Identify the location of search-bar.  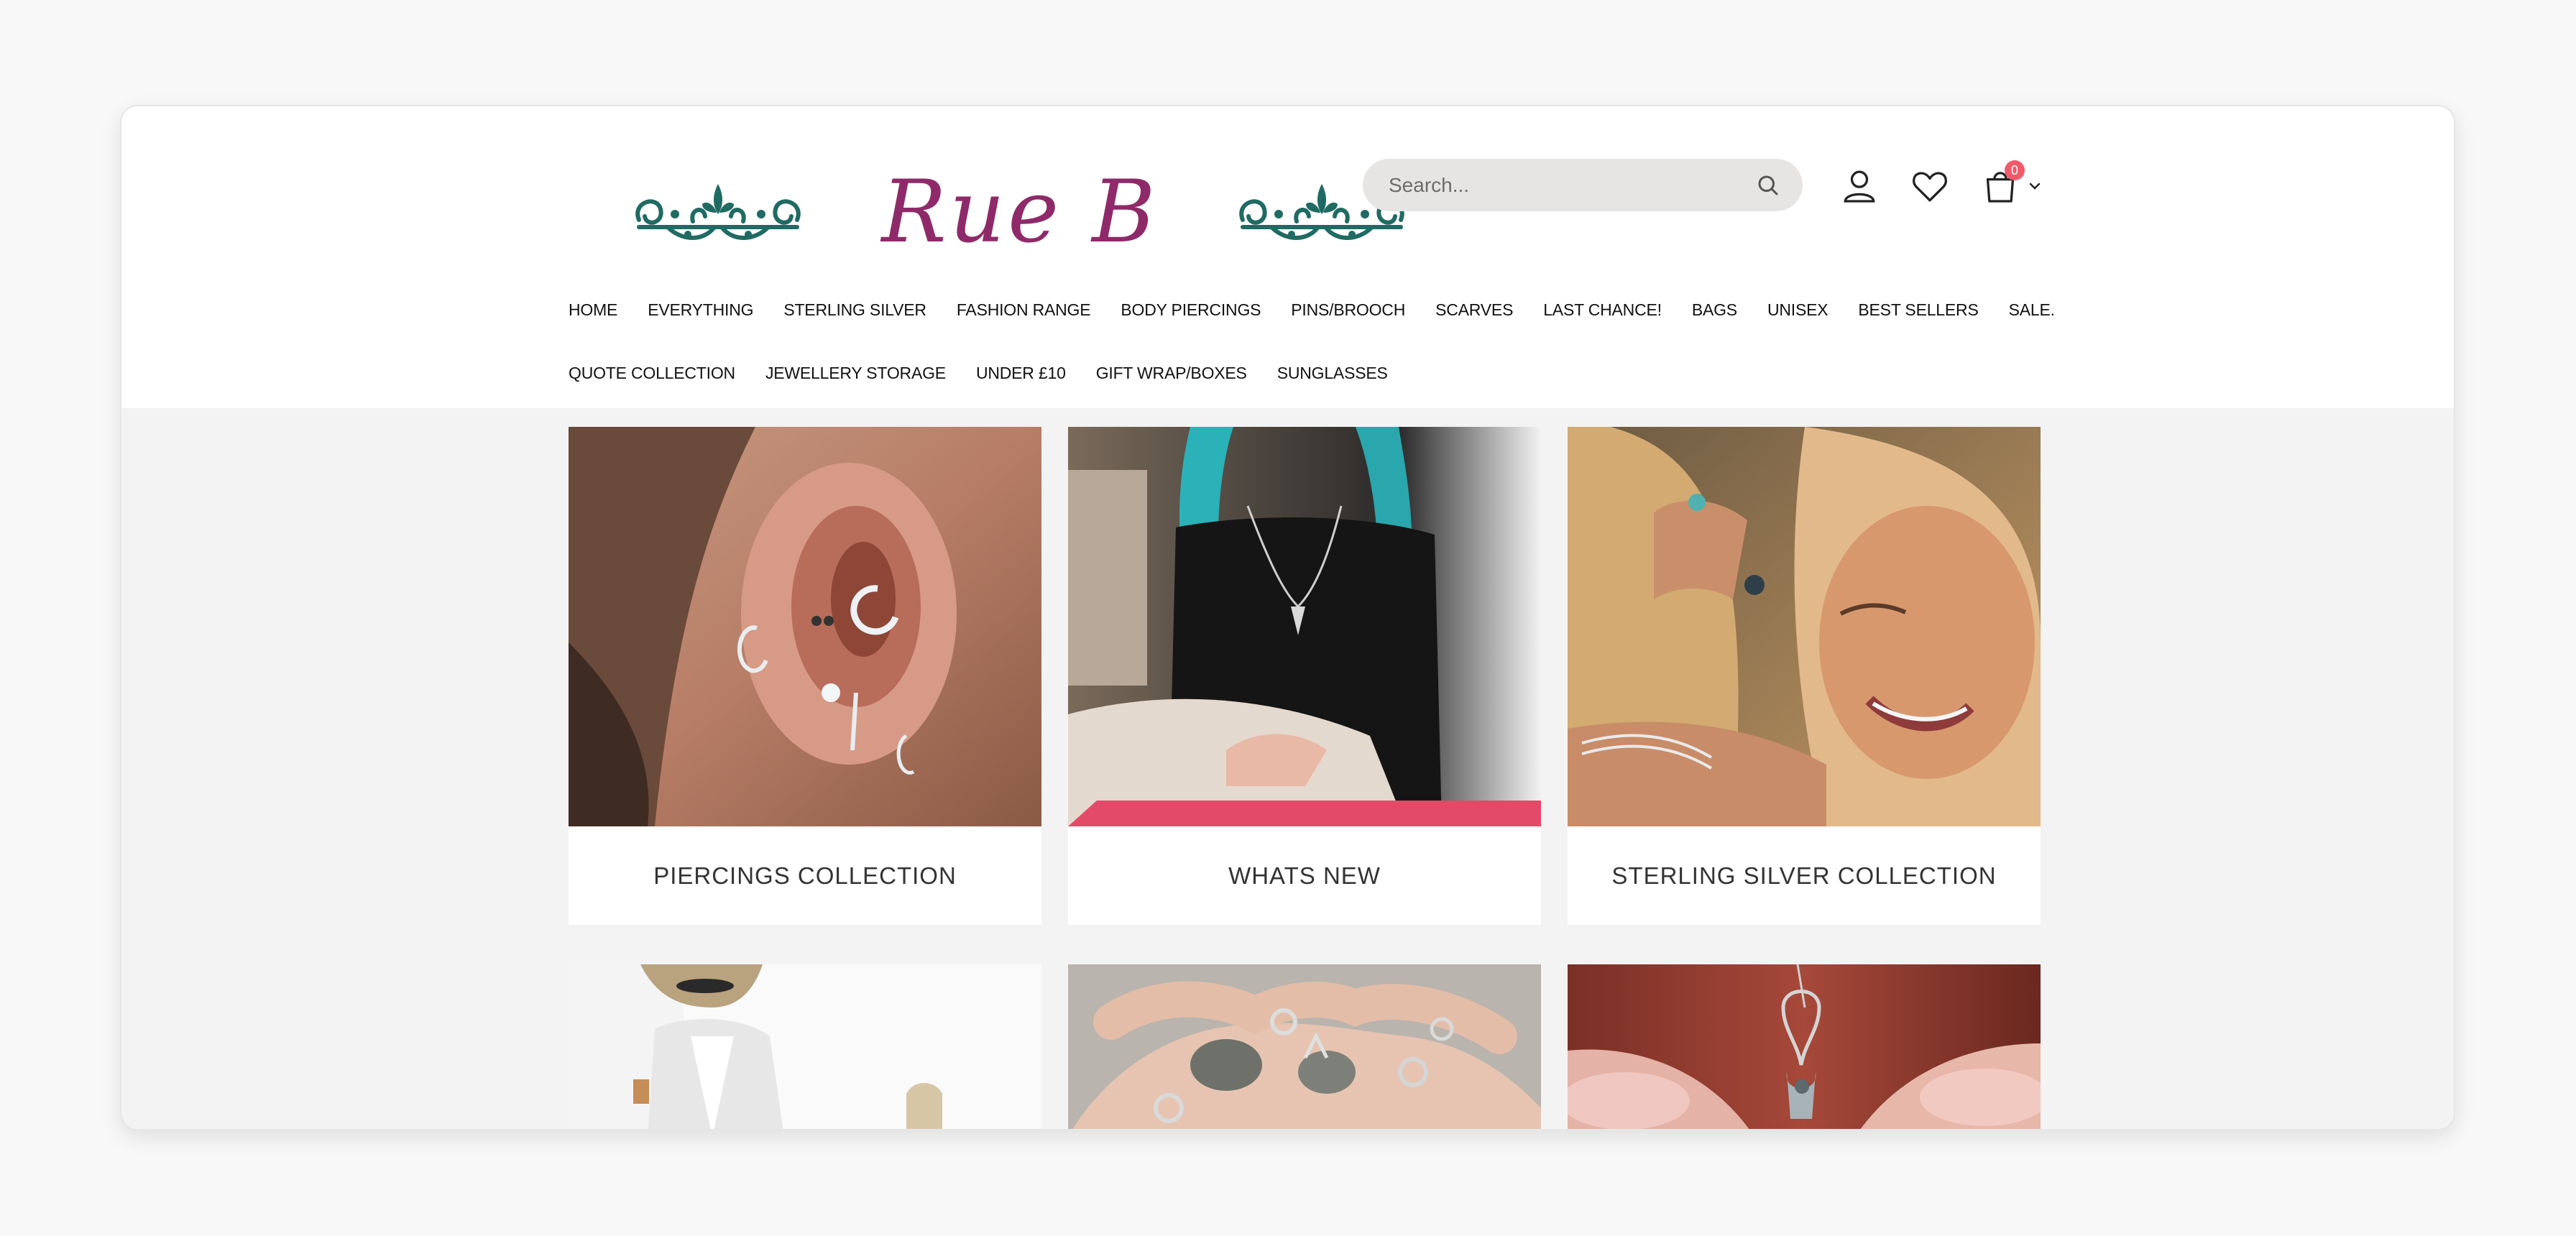
(1583, 185).